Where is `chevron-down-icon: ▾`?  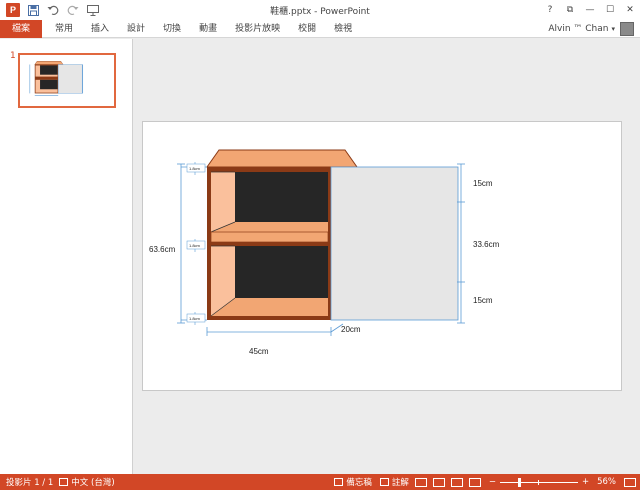
chevron-down-icon: ▾ is located at coordinates (613, 29).